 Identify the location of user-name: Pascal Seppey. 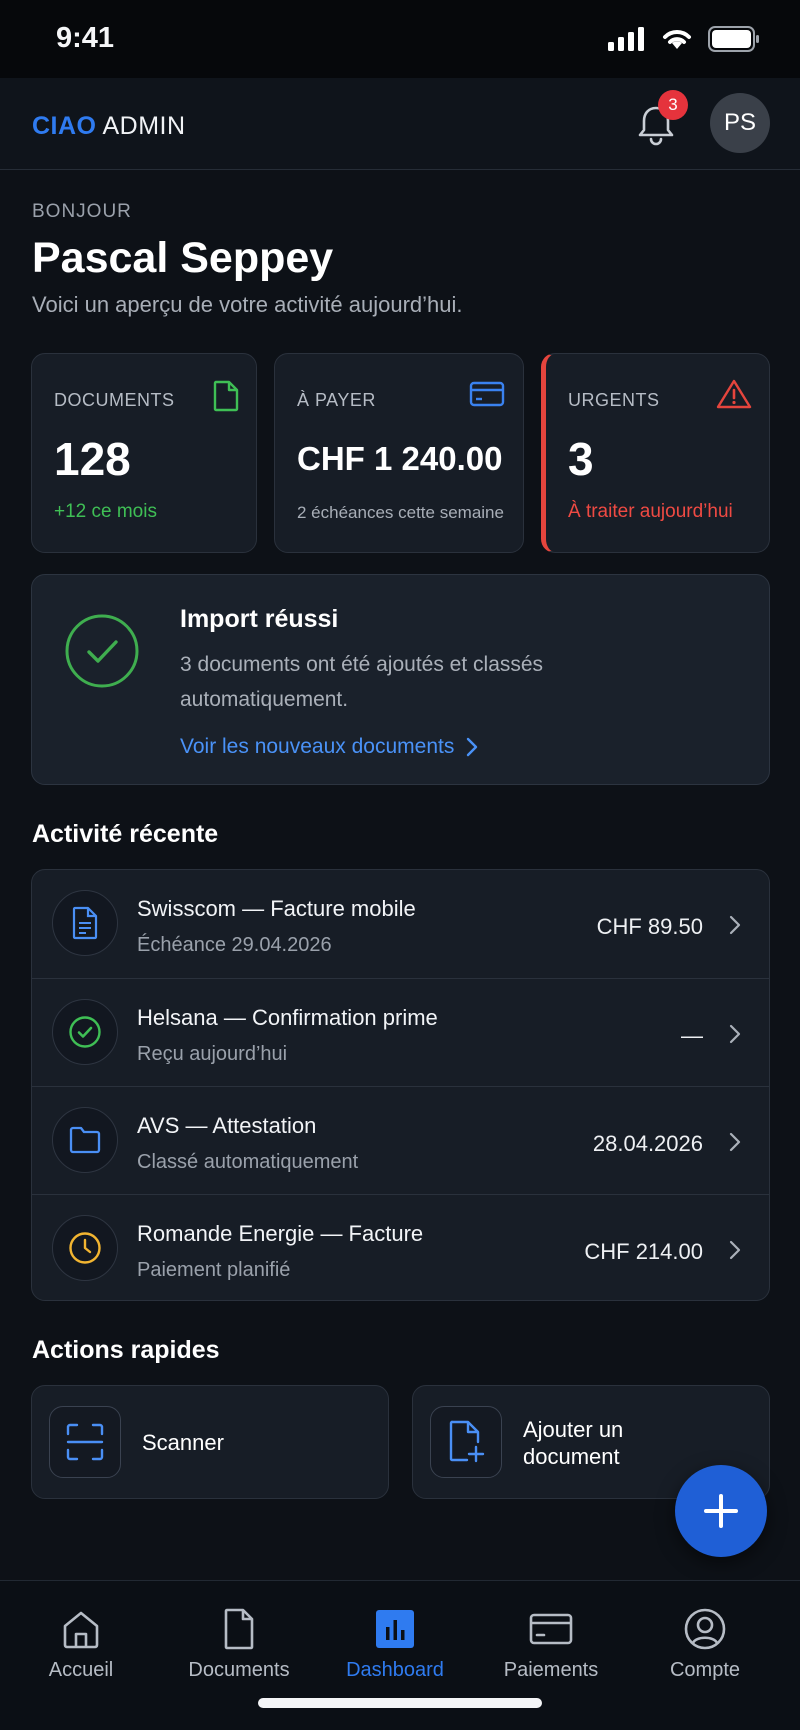
(183, 258).